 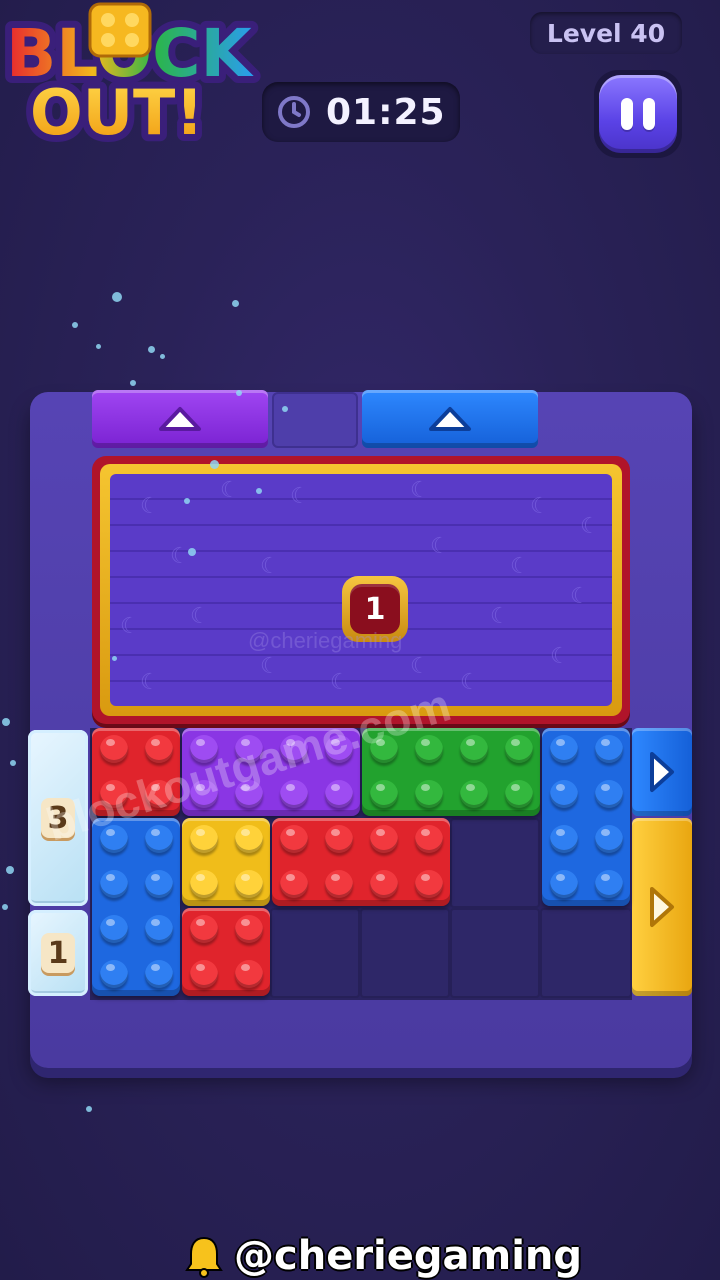 I want to click on gate-right-yellow, so click(x=662, y=907).